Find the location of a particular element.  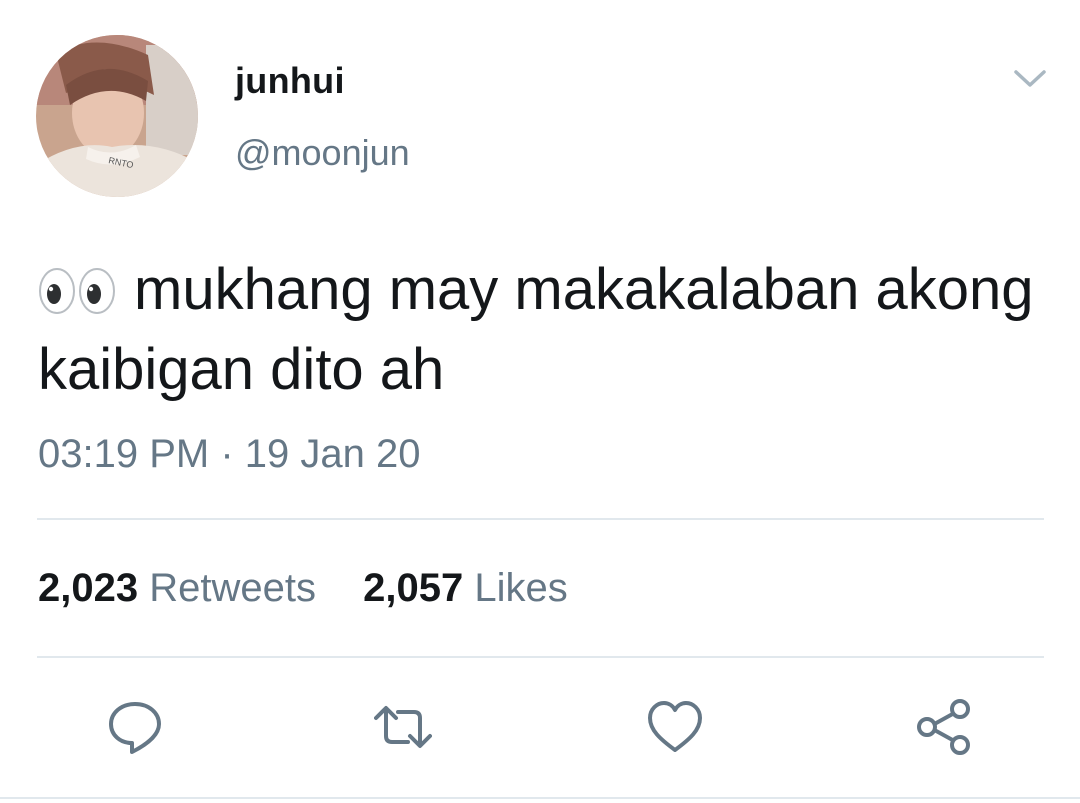

avatar: RNTO is located at coordinates (117, 116).